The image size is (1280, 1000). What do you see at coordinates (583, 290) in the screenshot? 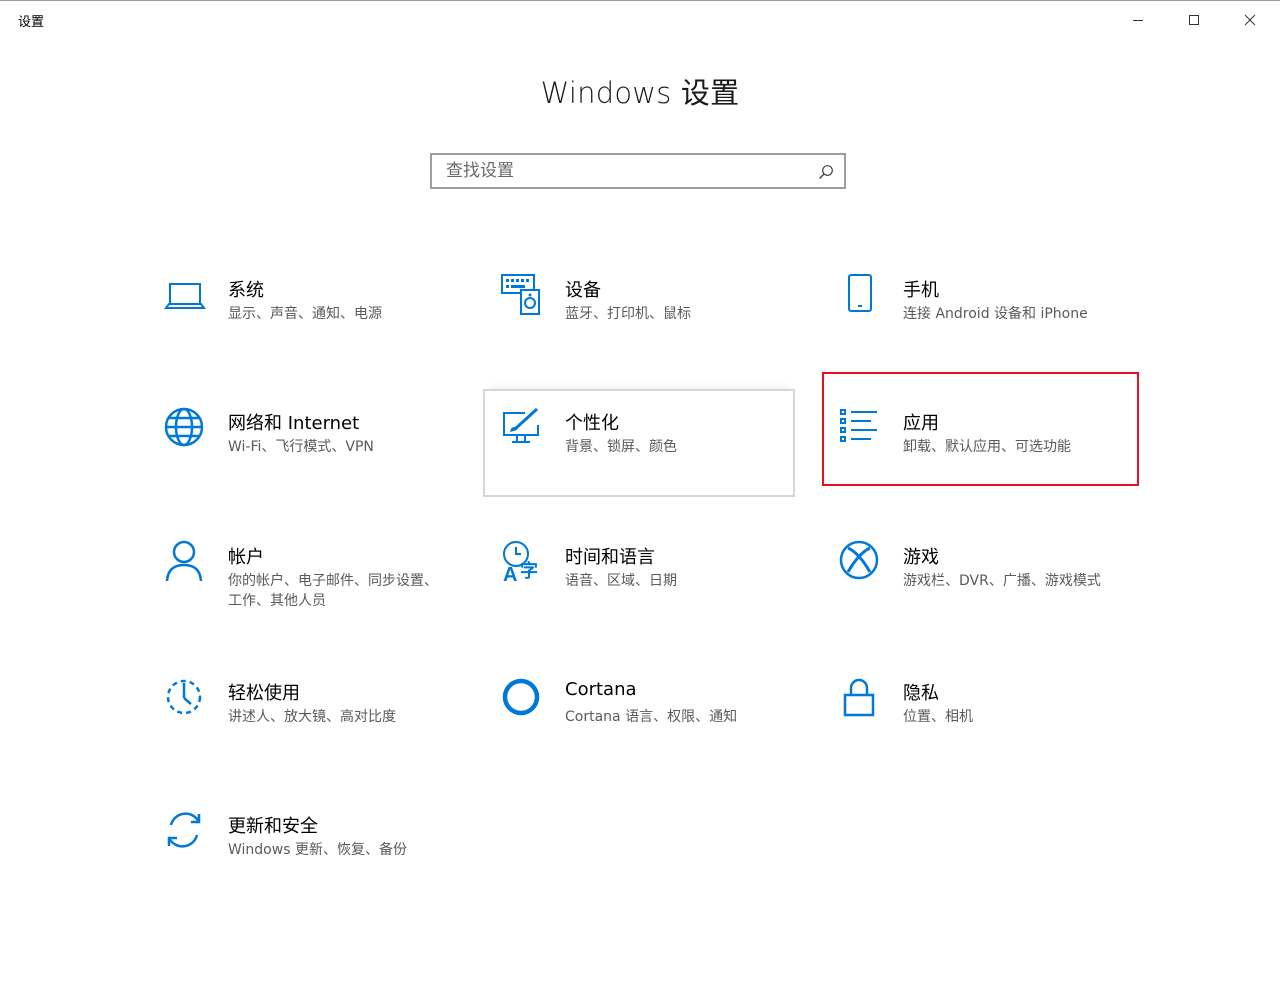
I see `tile-title: 设备` at bounding box center [583, 290].